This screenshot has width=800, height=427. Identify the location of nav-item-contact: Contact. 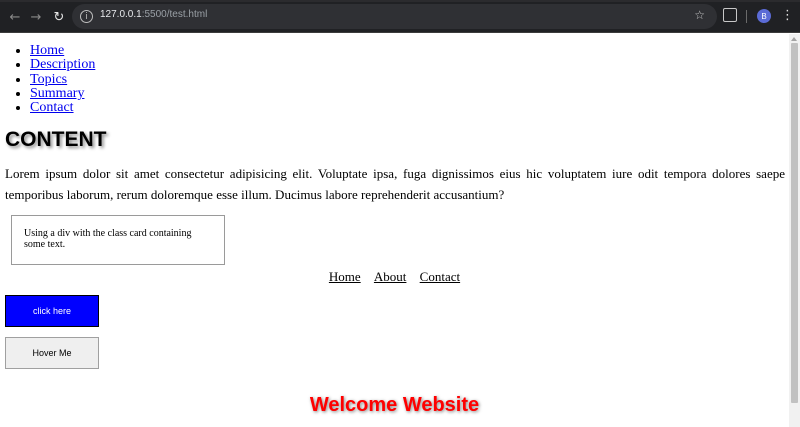
(62, 108).